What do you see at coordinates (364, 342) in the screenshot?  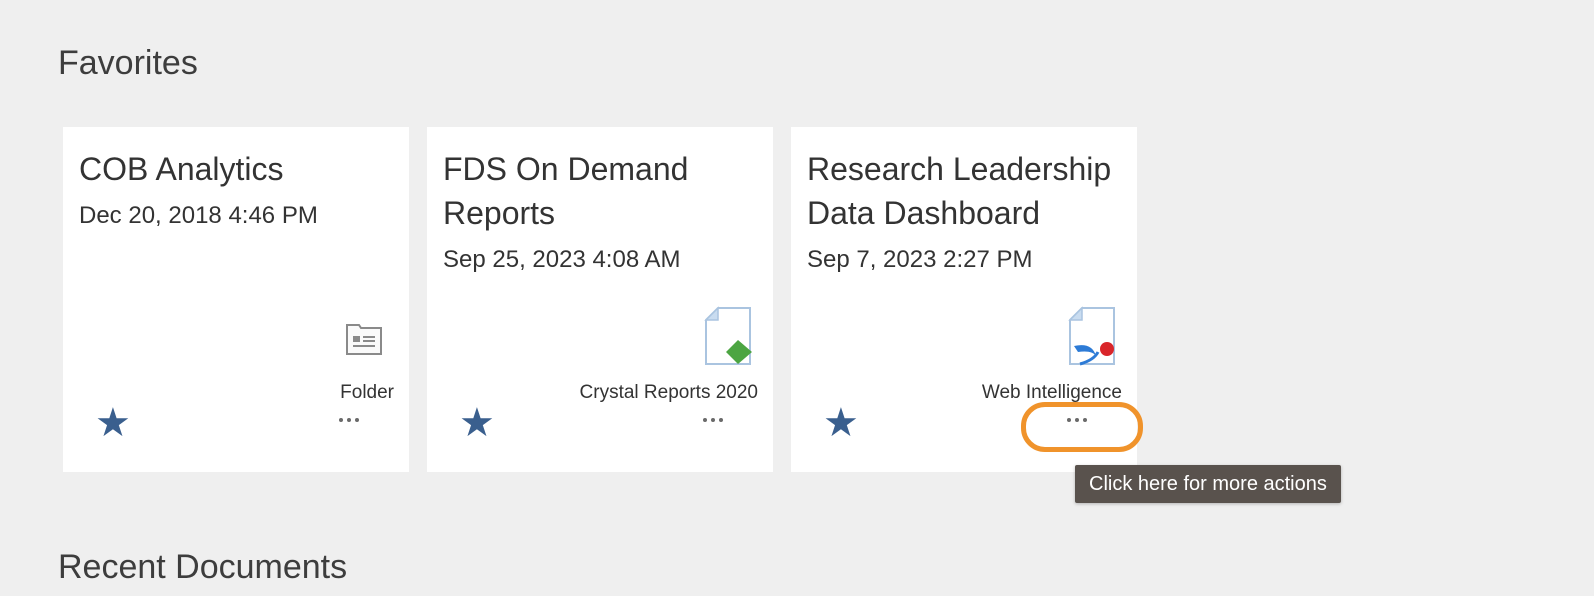 I see `folder-icon` at bounding box center [364, 342].